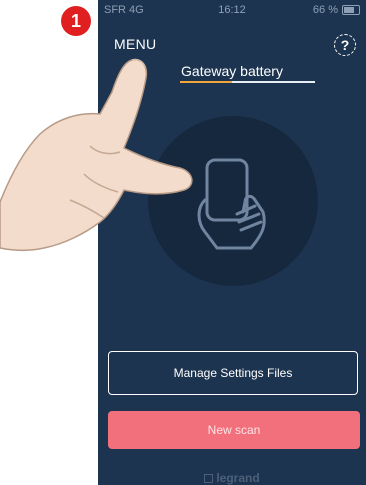 This screenshot has height=485, width=366. Describe the element at coordinates (234, 430) in the screenshot. I see `new-scan-button: New scan` at that location.